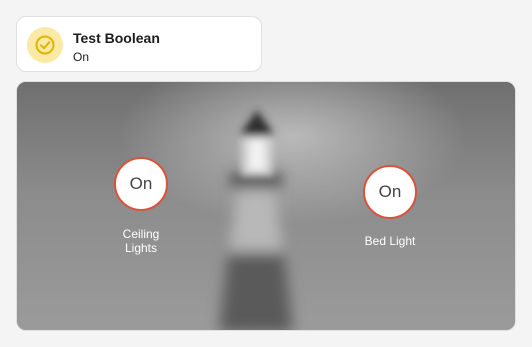  I want to click on check-circle-icon, so click(45, 45).